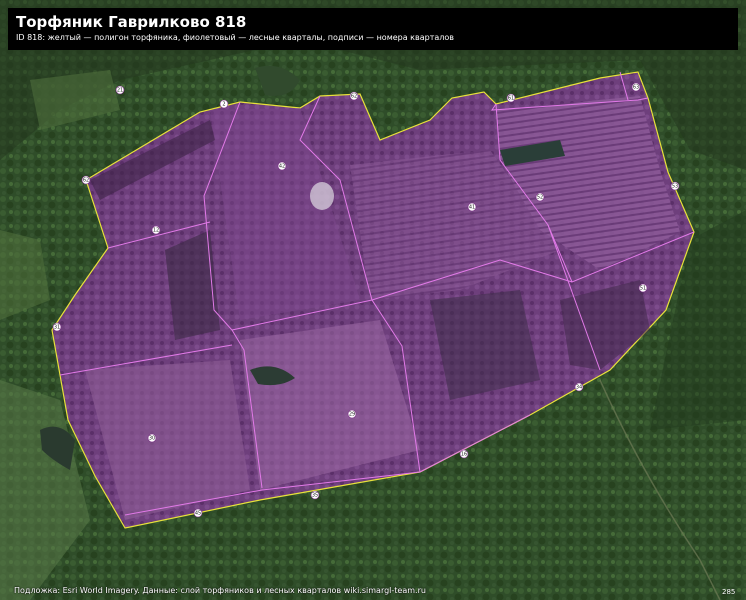 The width and height of the screenshot is (746, 600). What do you see at coordinates (198, 513) in the screenshot?
I see `quarter-label: 45` at bounding box center [198, 513].